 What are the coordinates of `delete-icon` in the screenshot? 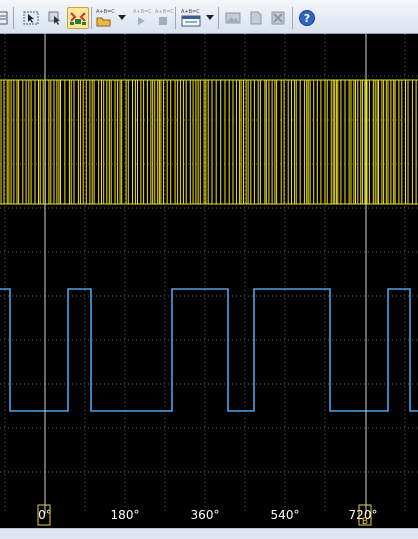 It's located at (278, 18).